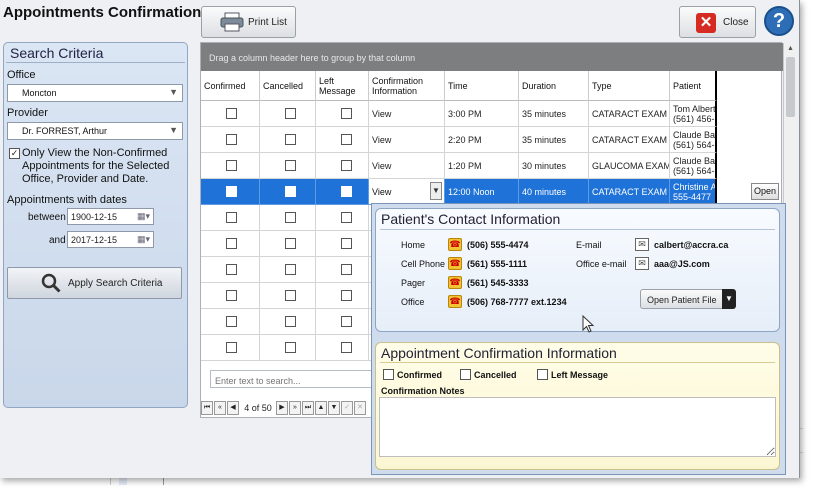 Image resolution: width=818 pixels, height=490 pixels. Describe the element at coordinates (288, 86) in the screenshot. I see `column-header-cancelled: Cancelled` at that location.